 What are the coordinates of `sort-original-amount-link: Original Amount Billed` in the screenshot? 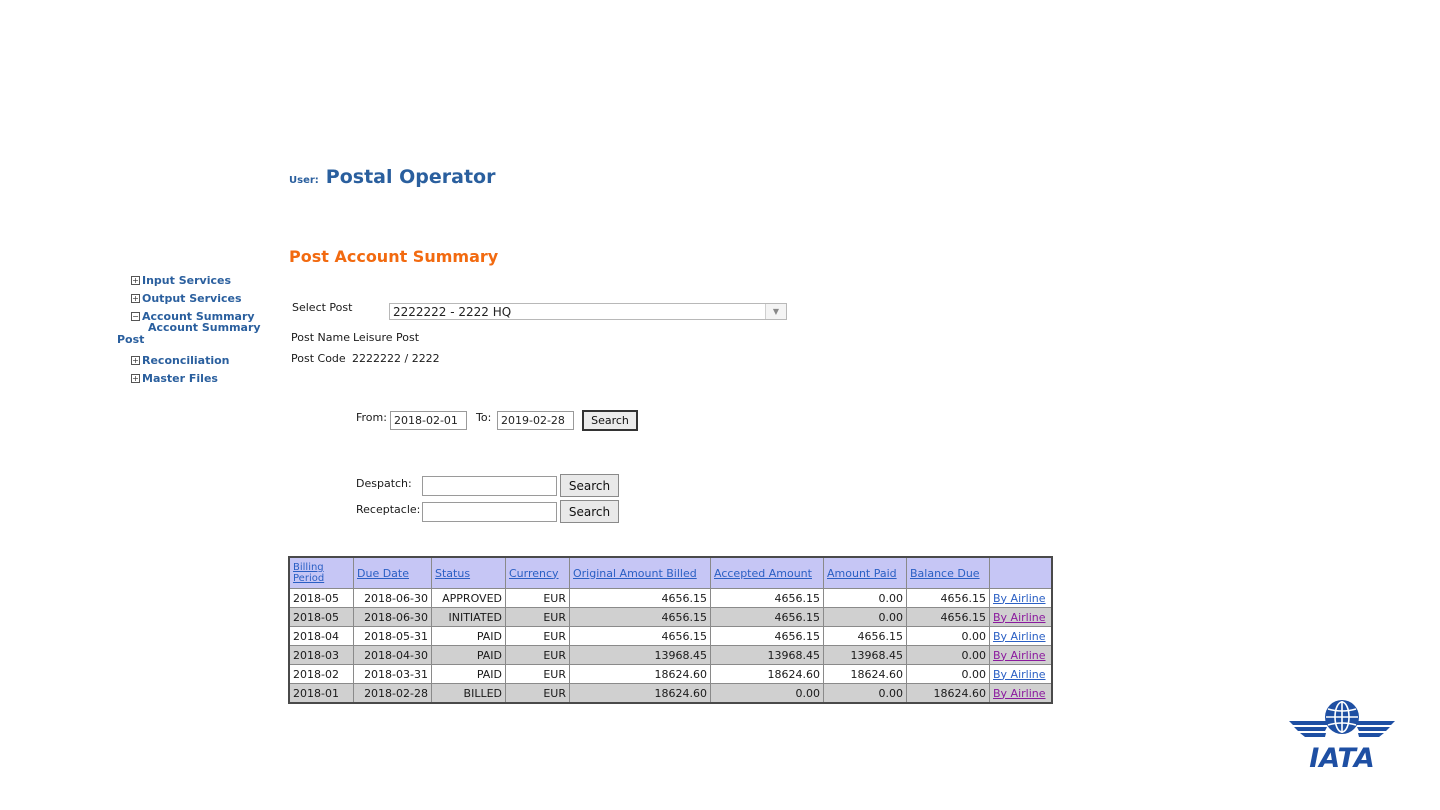 It's located at (635, 573).